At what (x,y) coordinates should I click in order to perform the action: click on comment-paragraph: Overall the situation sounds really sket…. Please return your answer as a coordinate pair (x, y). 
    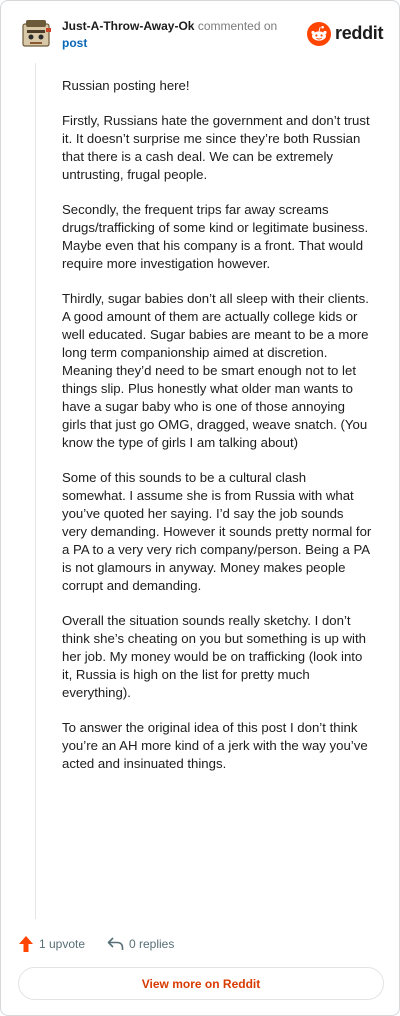
    Looking at the image, I should click on (214, 656).